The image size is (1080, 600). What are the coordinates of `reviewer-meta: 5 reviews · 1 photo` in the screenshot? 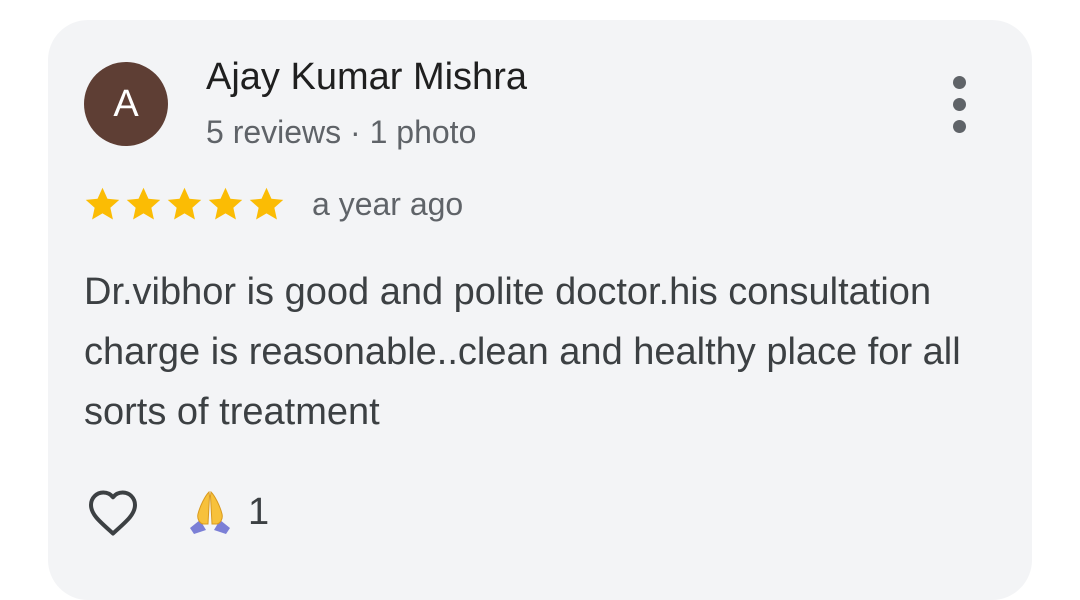 It's located at (341, 132).